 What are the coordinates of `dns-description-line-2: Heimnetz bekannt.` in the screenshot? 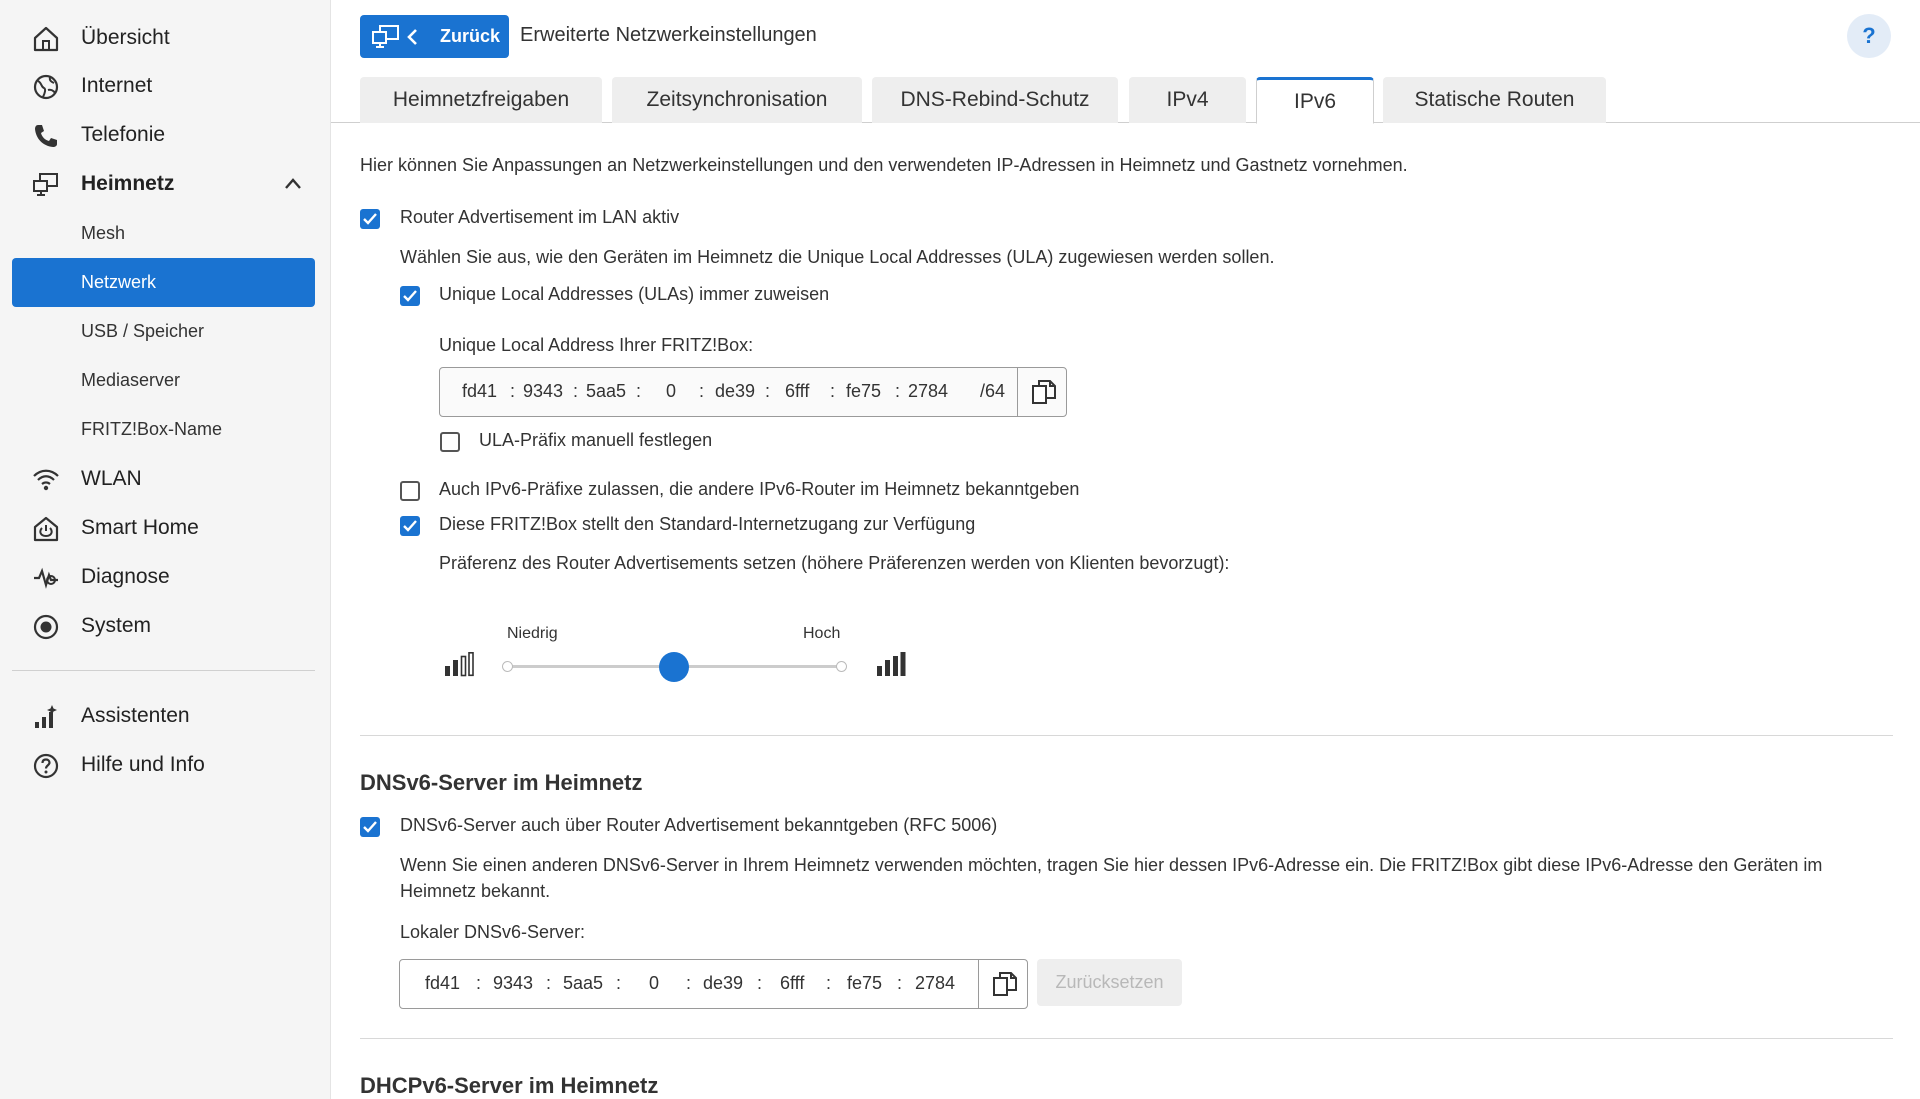 It's located at (475, 891).